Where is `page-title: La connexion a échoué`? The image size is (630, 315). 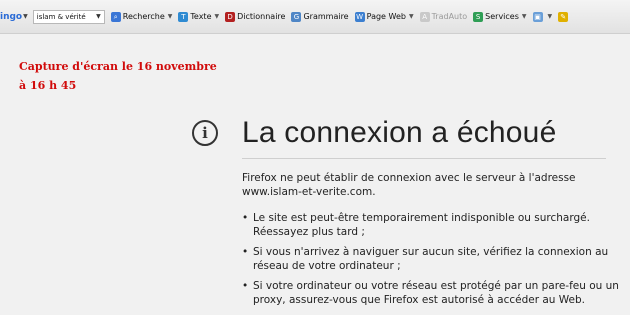
page-title: La connexion a échoué is located at coordinates (399, 132).